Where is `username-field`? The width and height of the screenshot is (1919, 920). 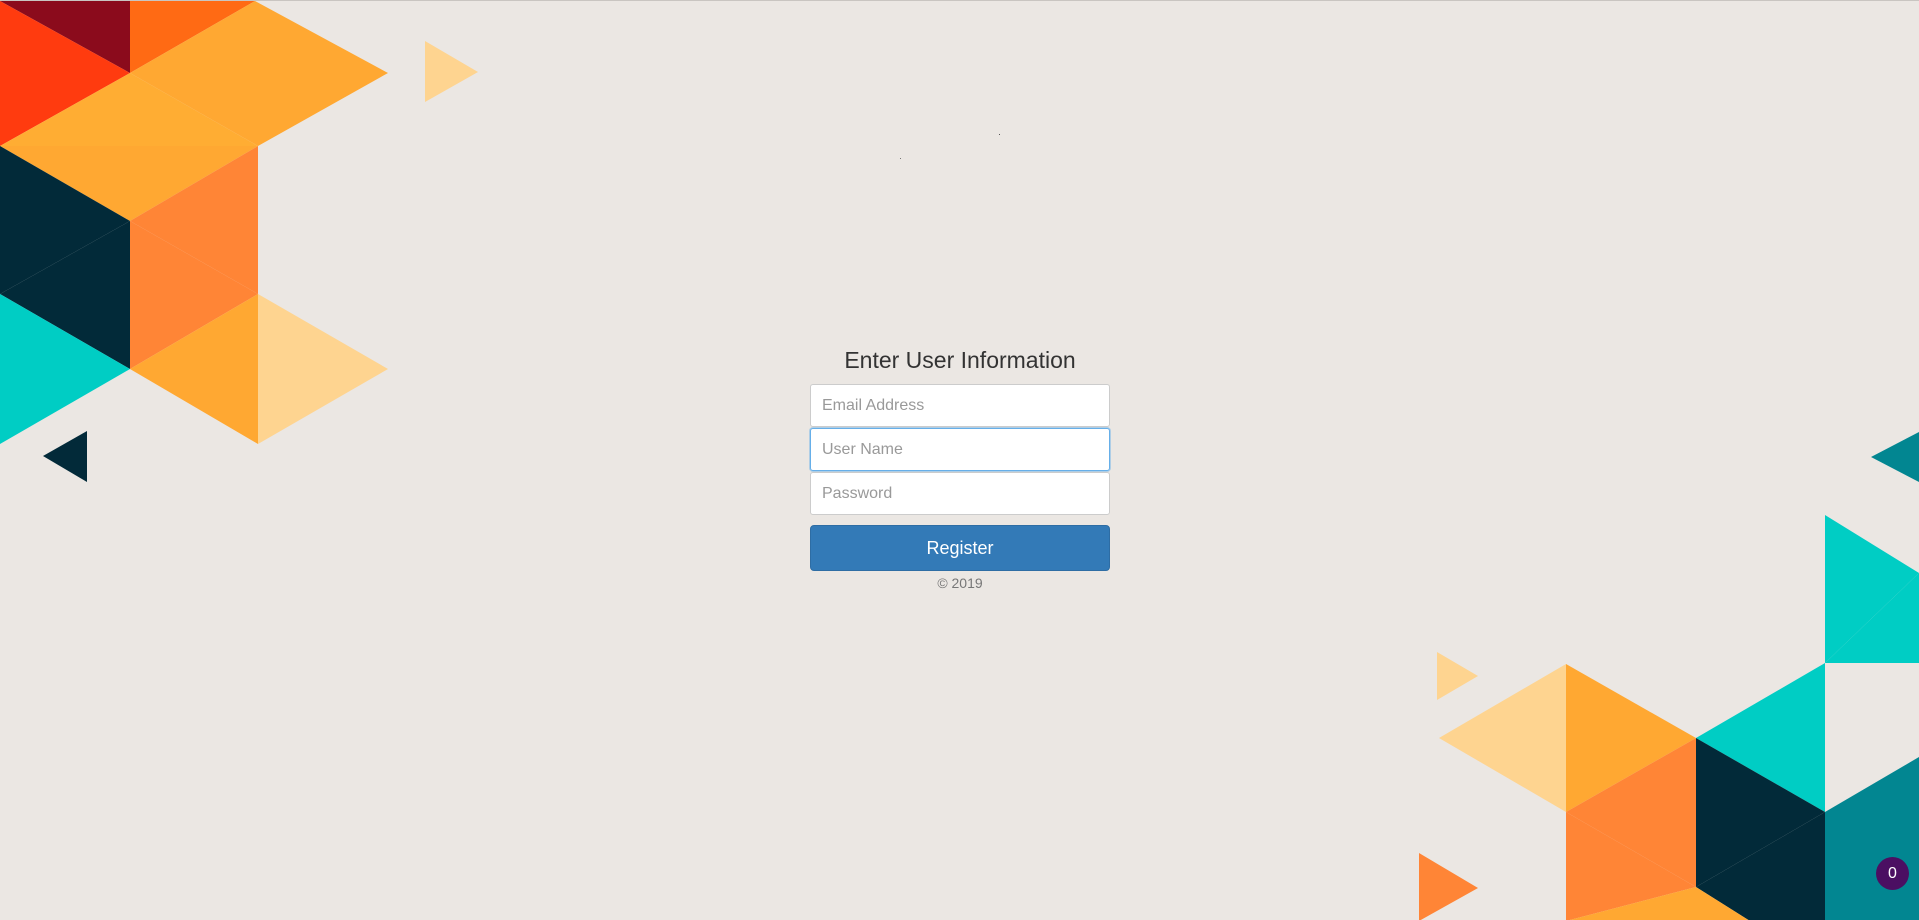 username-field is located at coordinates (960, 449).